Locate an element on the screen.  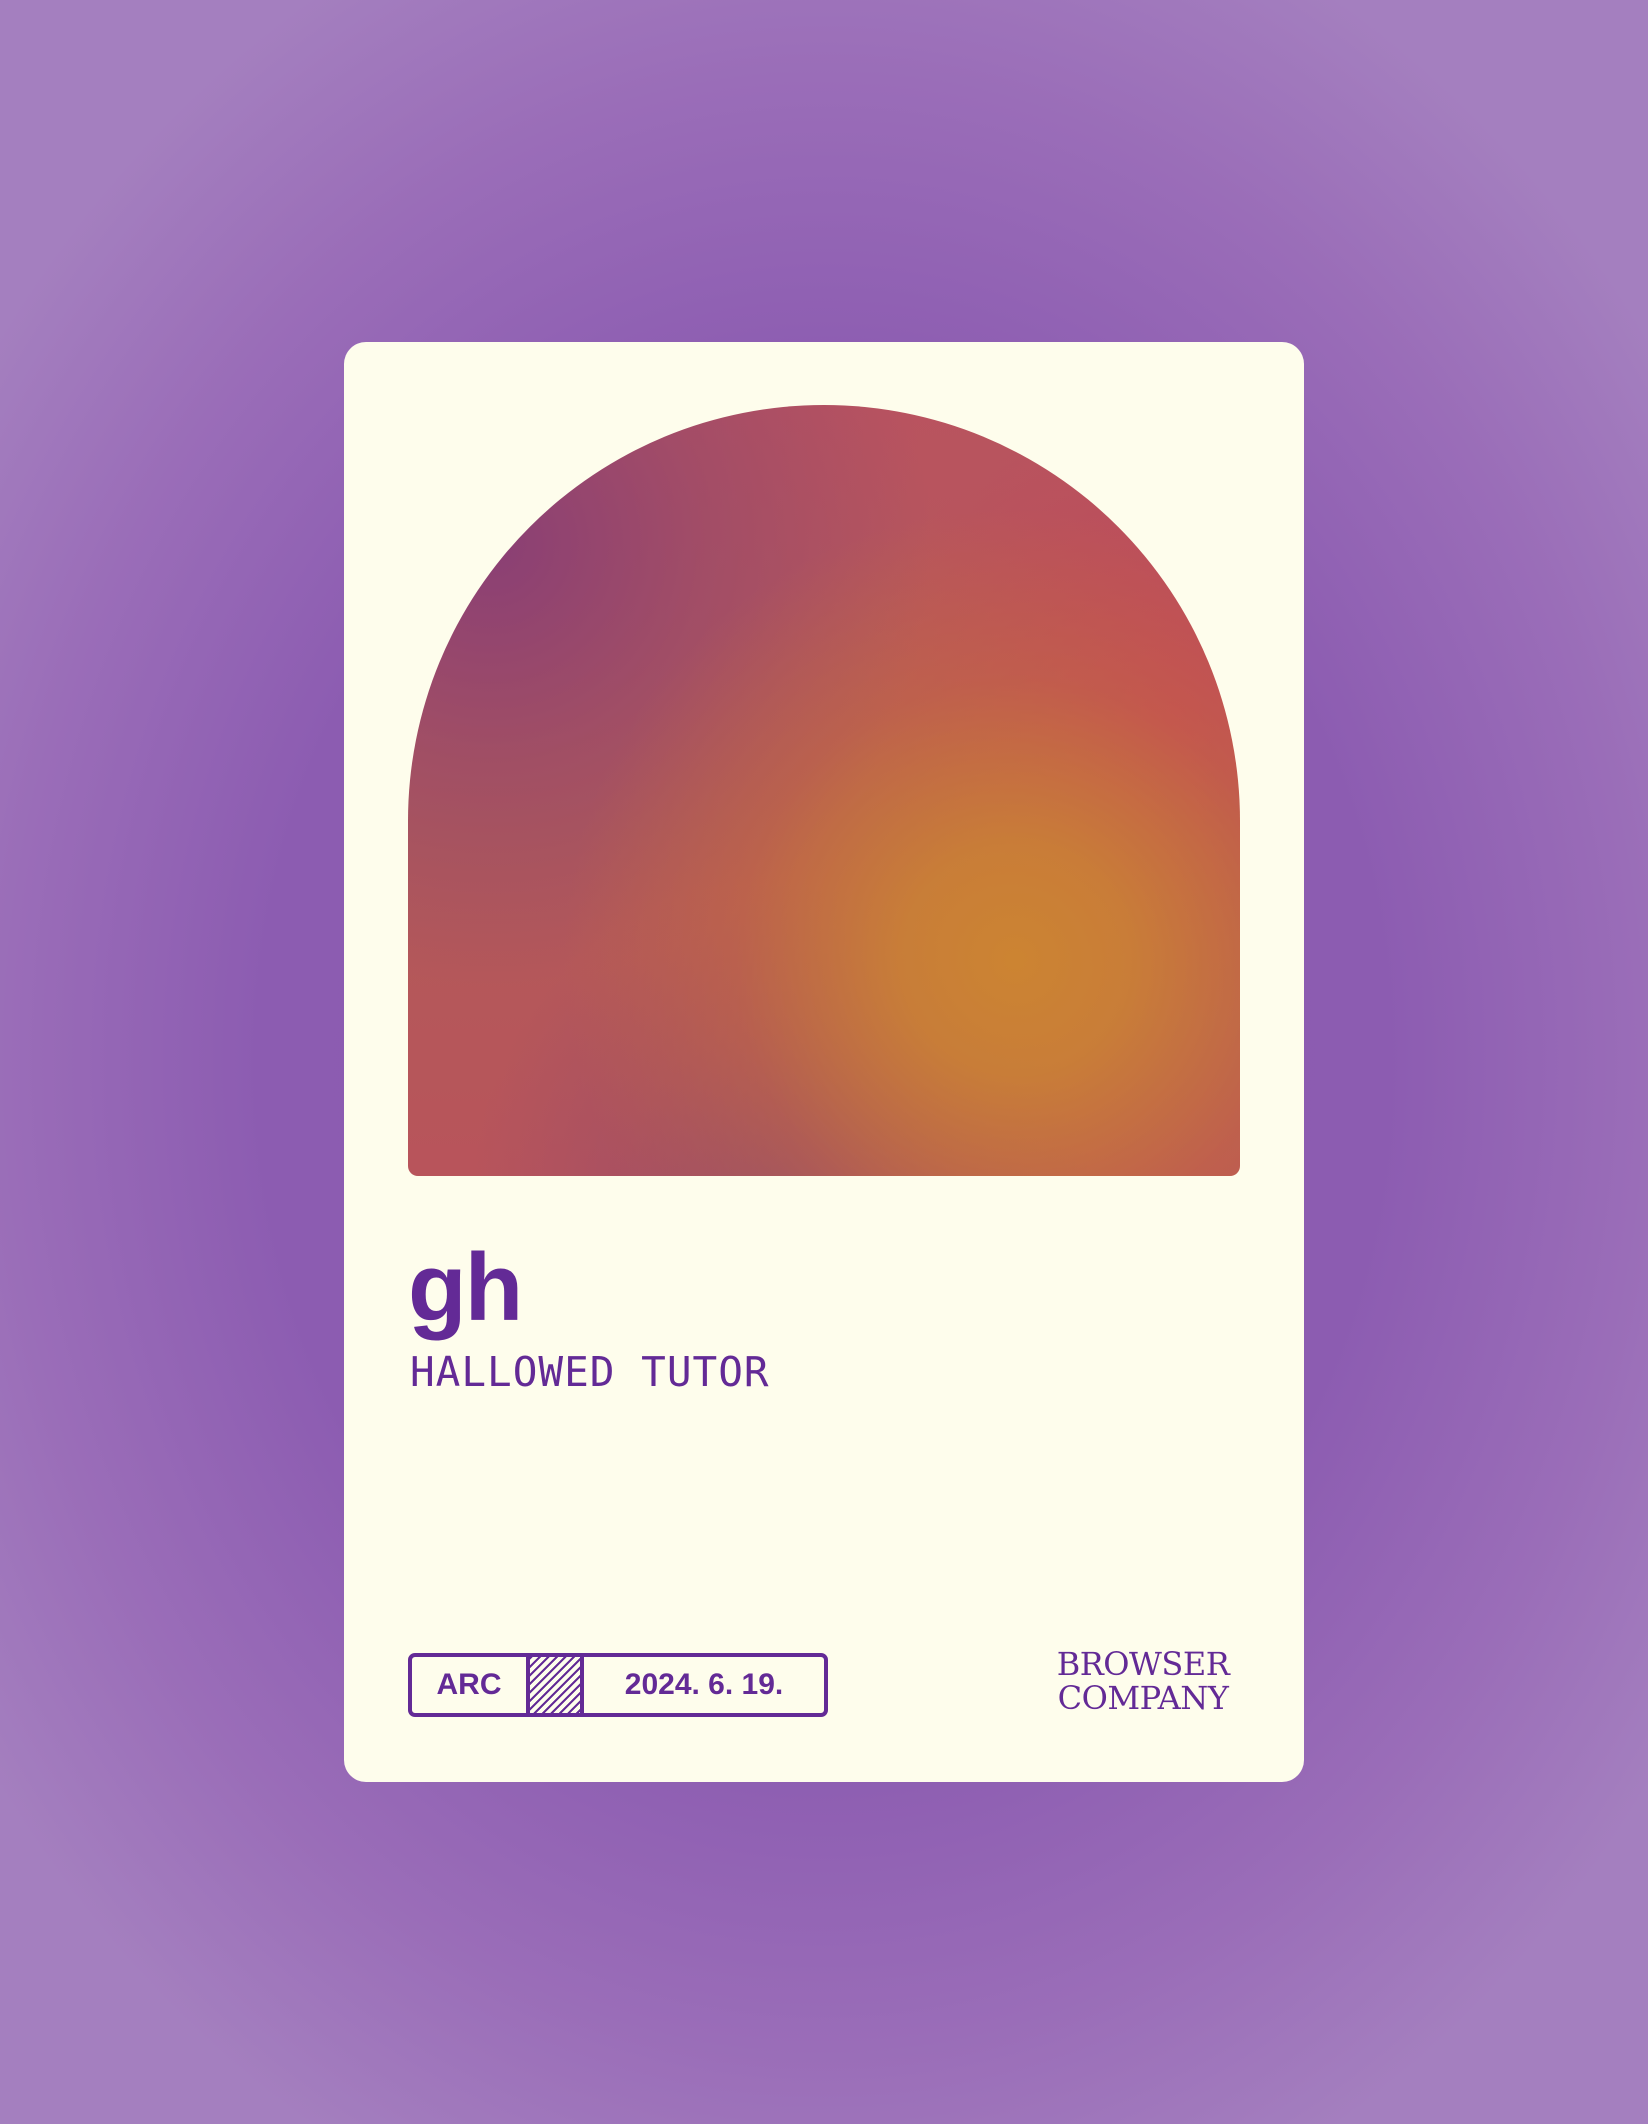
browser-company-logo: BROWSER COMPANY is located at coordinates (1143, 1681).